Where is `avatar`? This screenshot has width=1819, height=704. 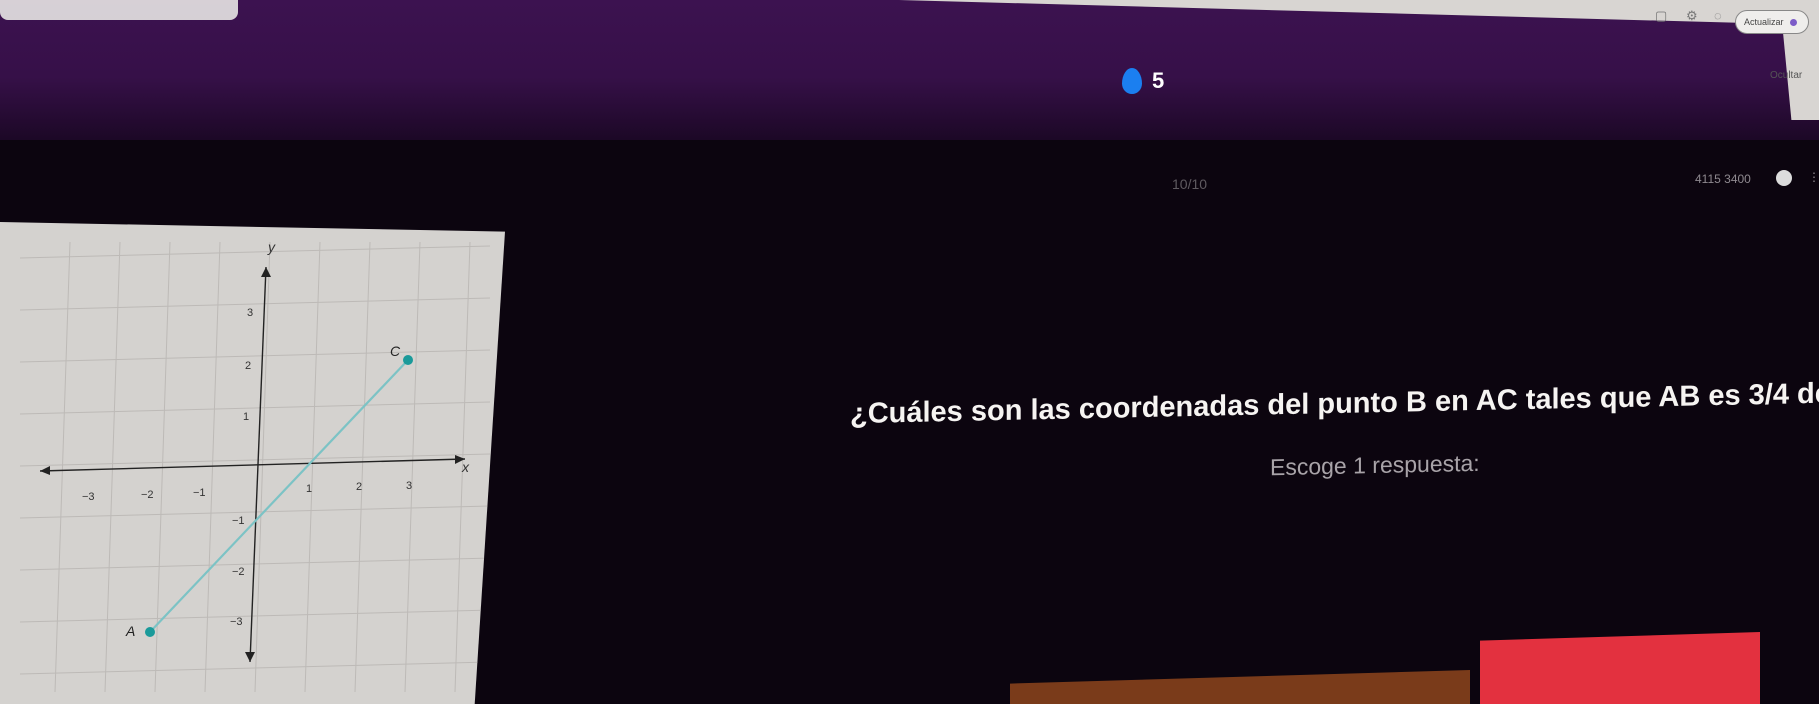
avatar is located at coordinates (1784, 178).